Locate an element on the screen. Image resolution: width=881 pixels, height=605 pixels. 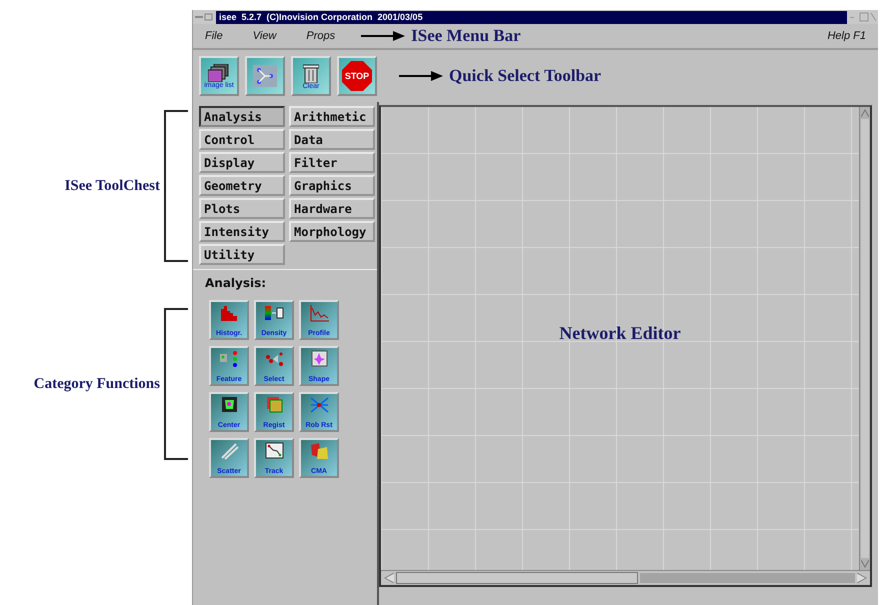
star-shape-icon is located at coordinates (319, 359).